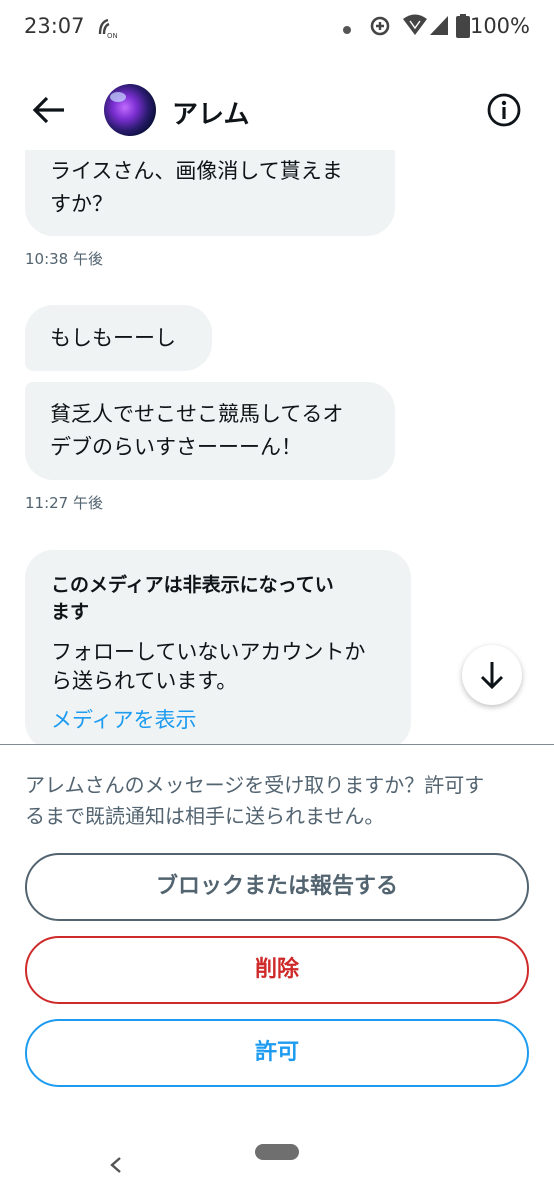  Describe the element at coordinates (218, 720) in the screenshot. I see `show-media-link: メディアを表示` at that location.